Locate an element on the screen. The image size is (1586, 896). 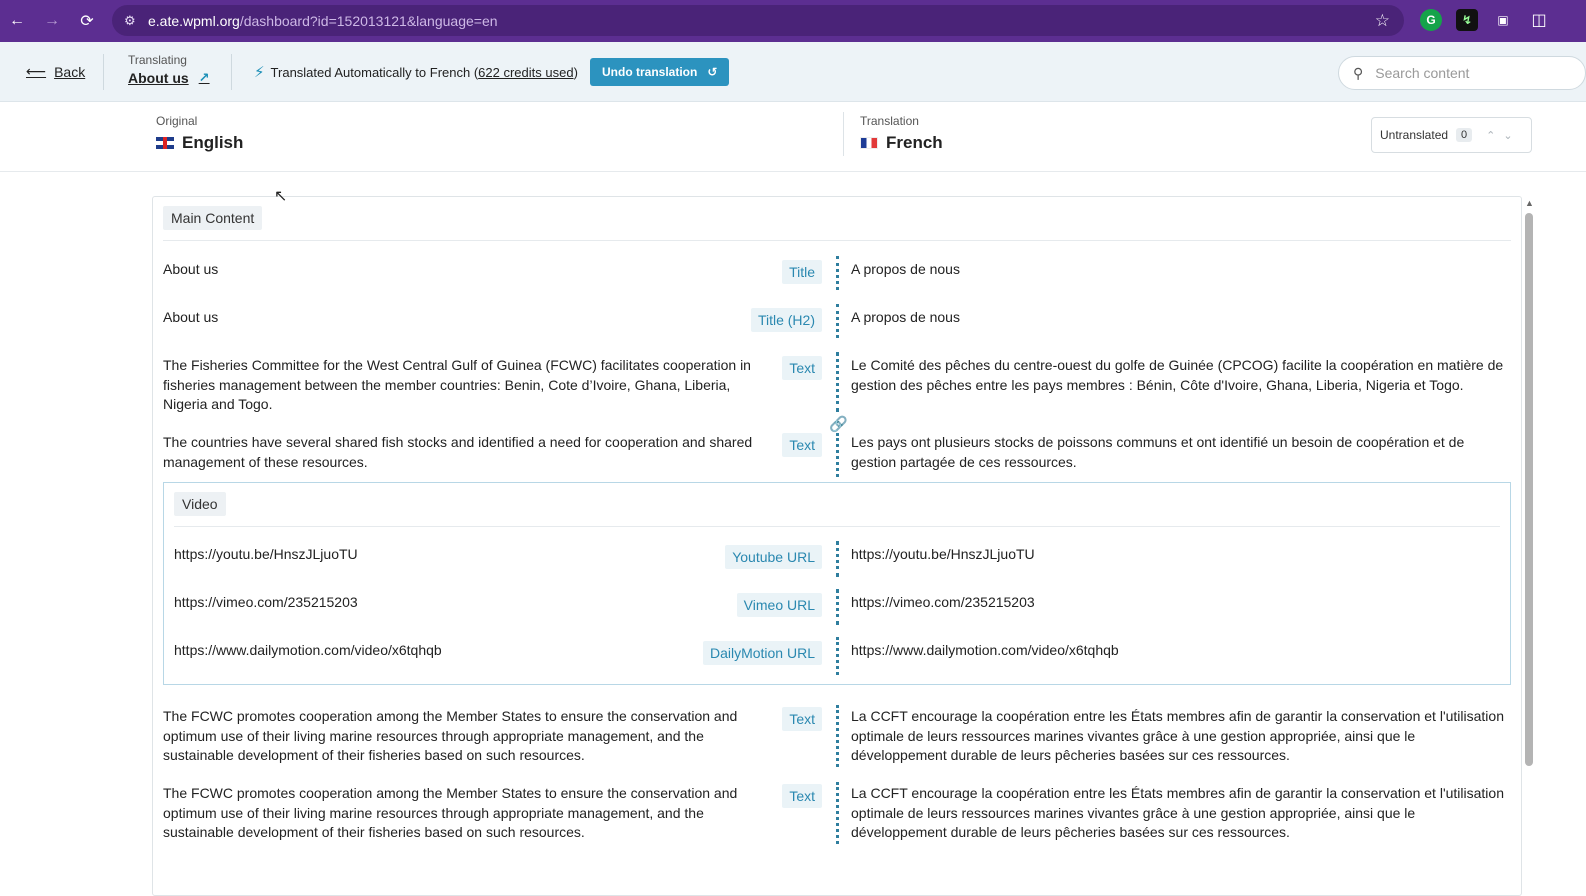
back-link: ⟵ Back is located at coordinates (55, 71).